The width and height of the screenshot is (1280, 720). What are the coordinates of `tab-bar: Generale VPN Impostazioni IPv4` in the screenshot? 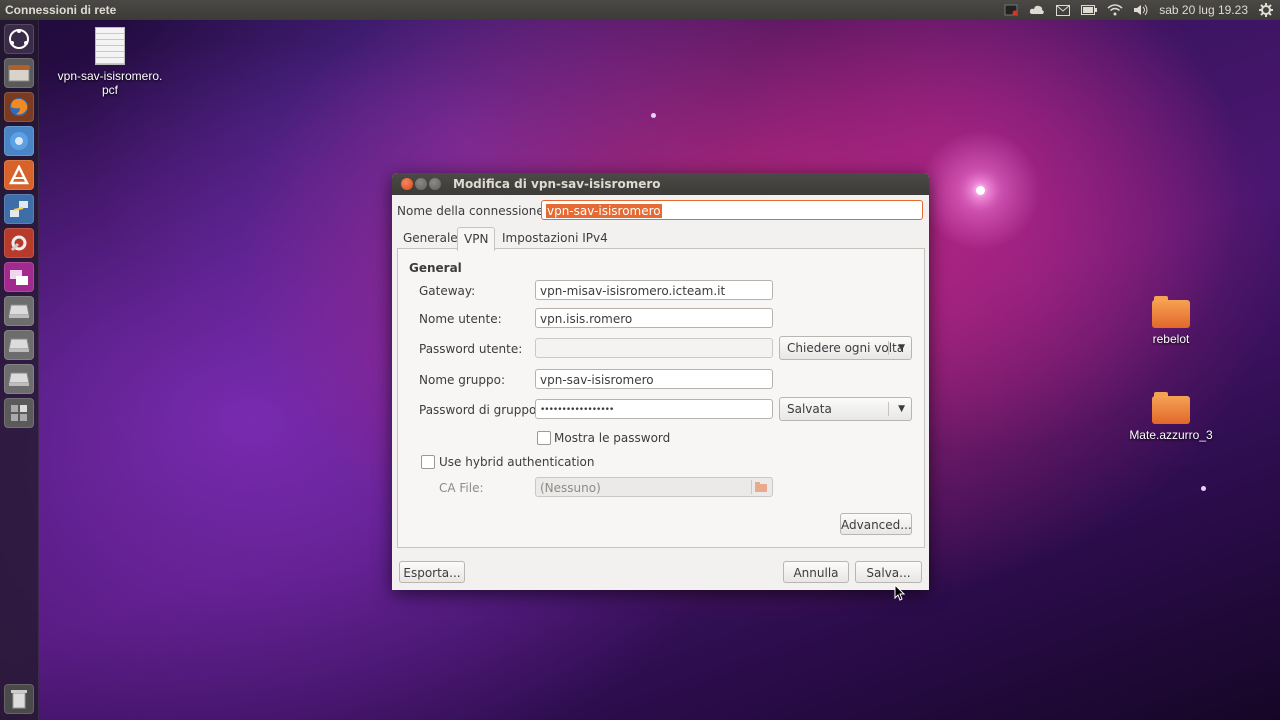 It's located at (660, 239).